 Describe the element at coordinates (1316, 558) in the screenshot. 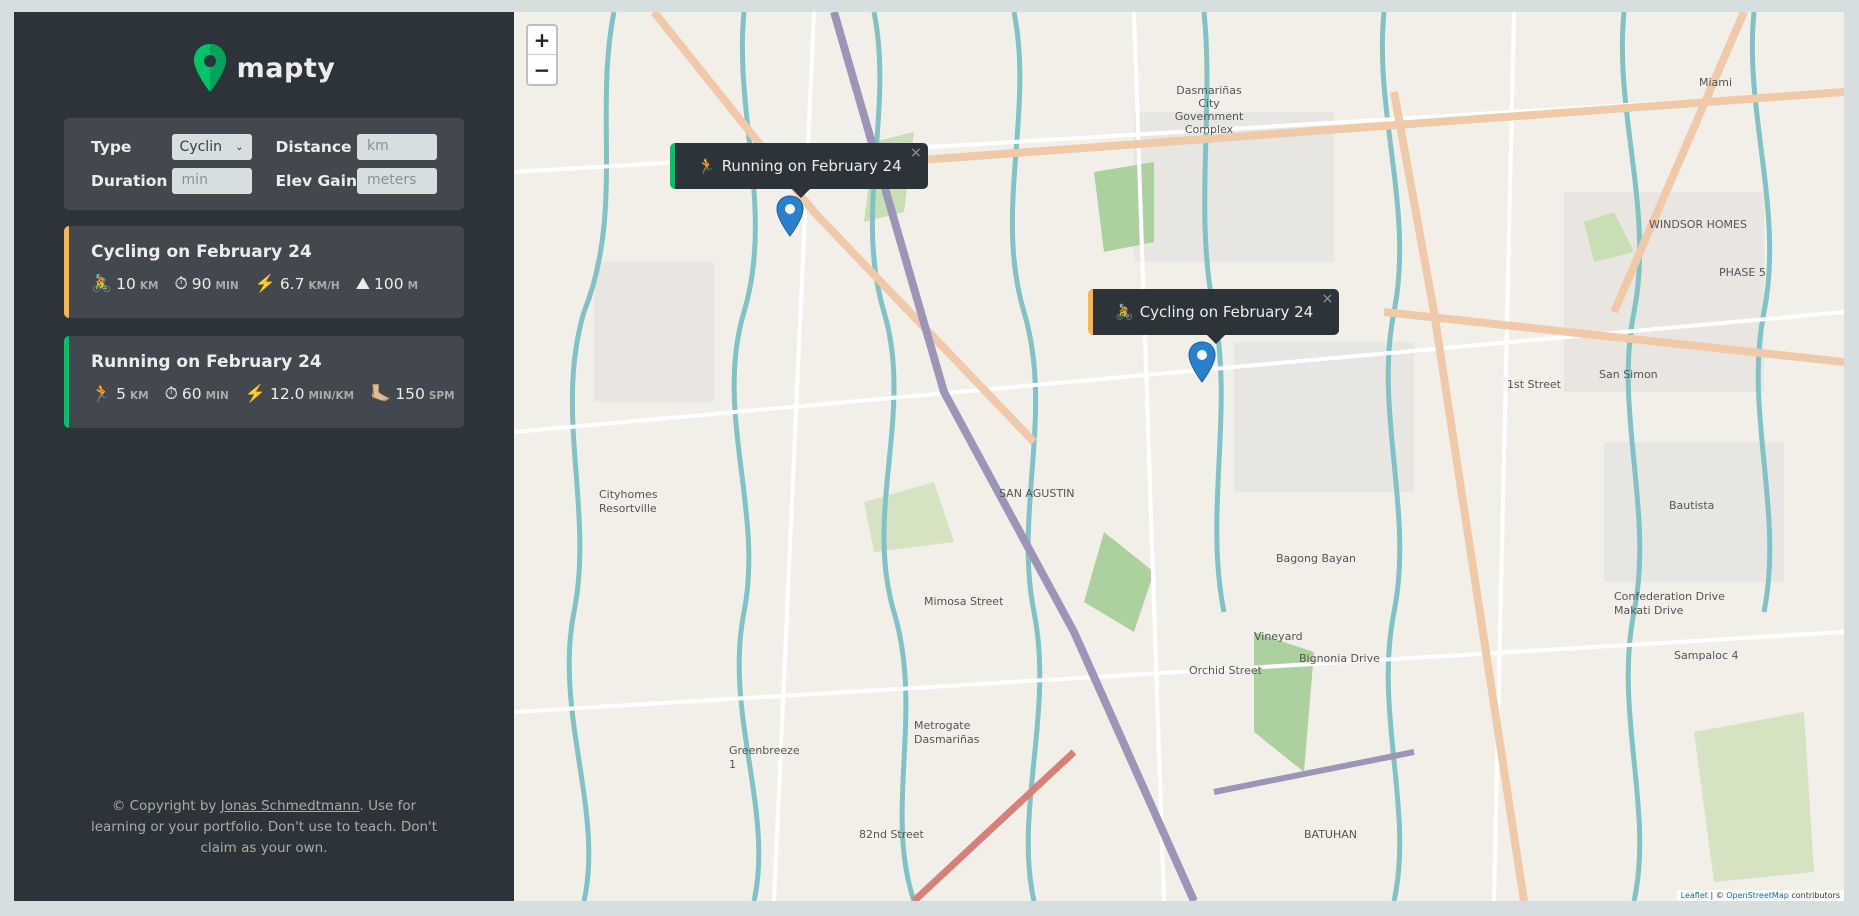

I see `map-label: Bagong Bayan` at that location.